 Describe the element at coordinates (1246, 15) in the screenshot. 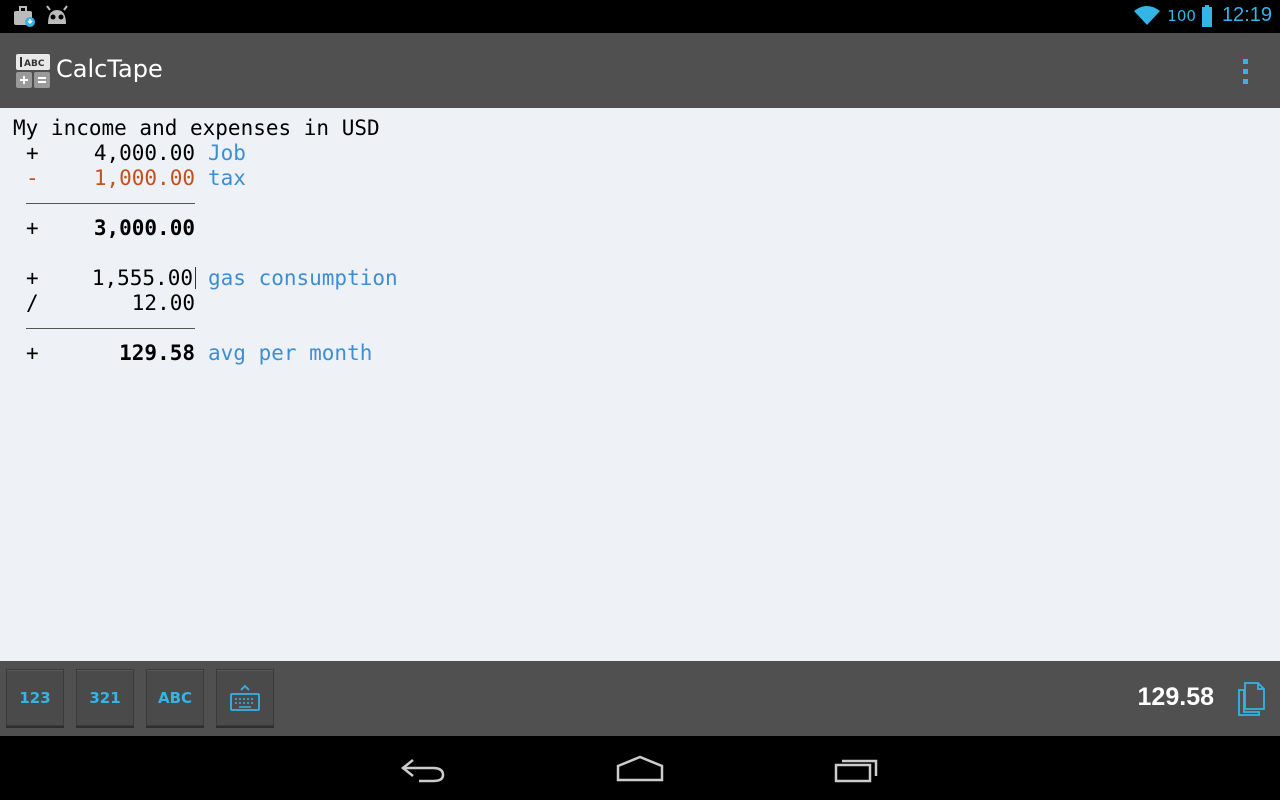

I see `clock: 12:19` at that location.